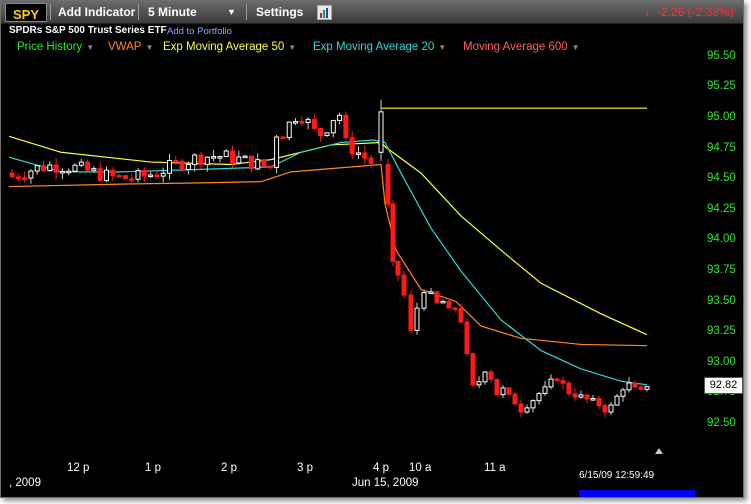 Image resolution: width=751 pixels, height=504 pixels. What do you see at coordinates (379, 47) in the screenshot?
I see `legend-item: Exp Moving Average 20 ▼` at bounding box center [379, 47].